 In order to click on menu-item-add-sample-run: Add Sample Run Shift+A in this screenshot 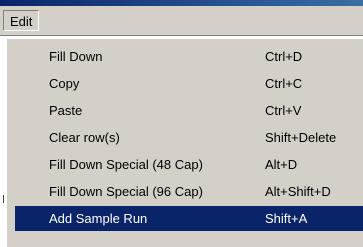, I will do `click(189, 218)`.